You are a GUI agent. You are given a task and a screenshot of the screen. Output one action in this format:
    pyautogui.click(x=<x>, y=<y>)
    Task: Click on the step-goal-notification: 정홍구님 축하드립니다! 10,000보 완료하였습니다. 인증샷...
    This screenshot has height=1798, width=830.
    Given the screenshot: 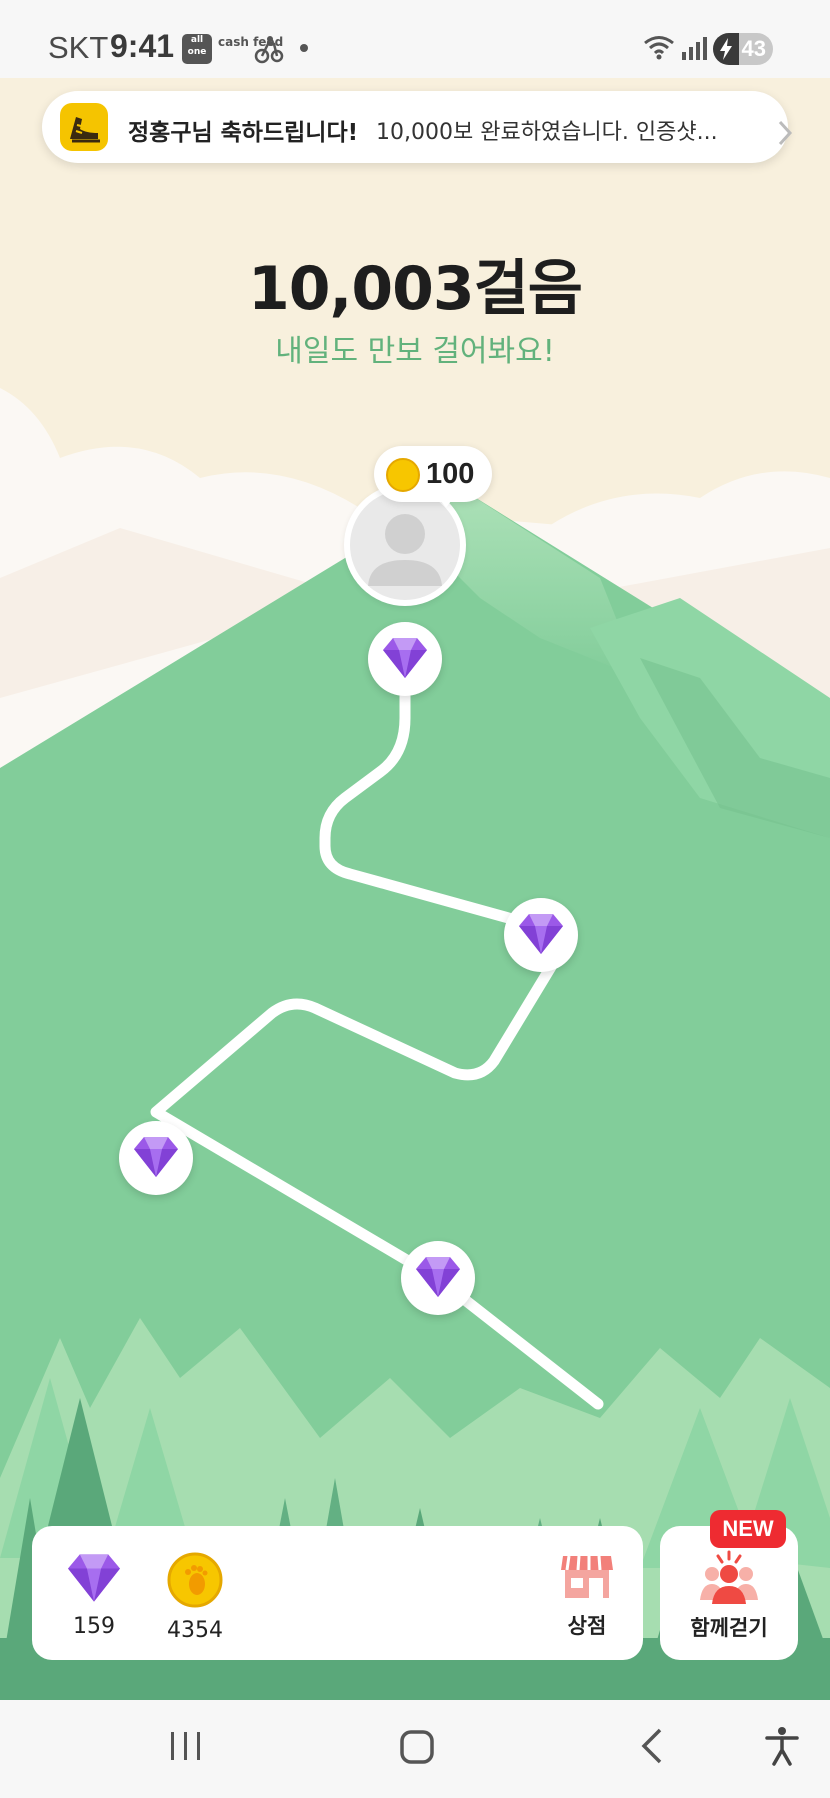 What is the action you would take?
    pyautogui.click(x=415, y=127)
    